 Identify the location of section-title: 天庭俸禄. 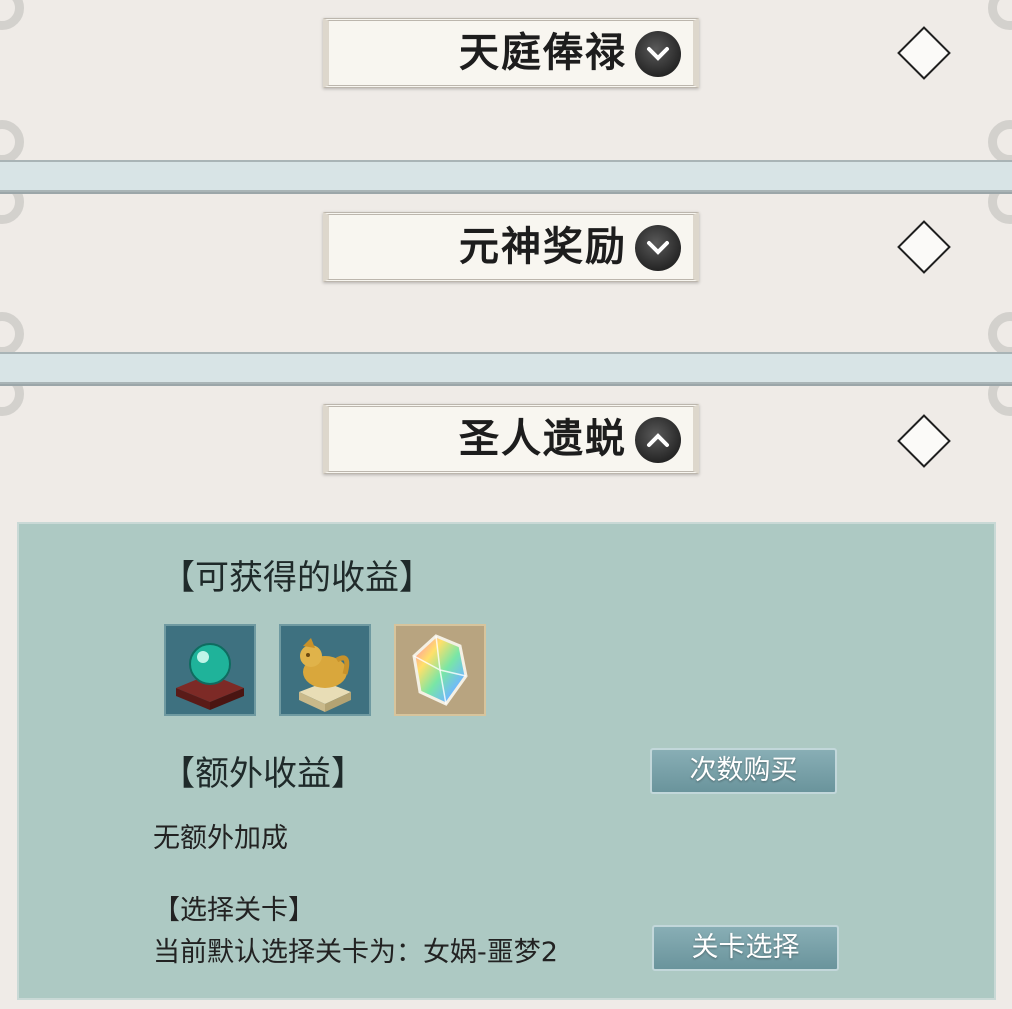
(543, 52).